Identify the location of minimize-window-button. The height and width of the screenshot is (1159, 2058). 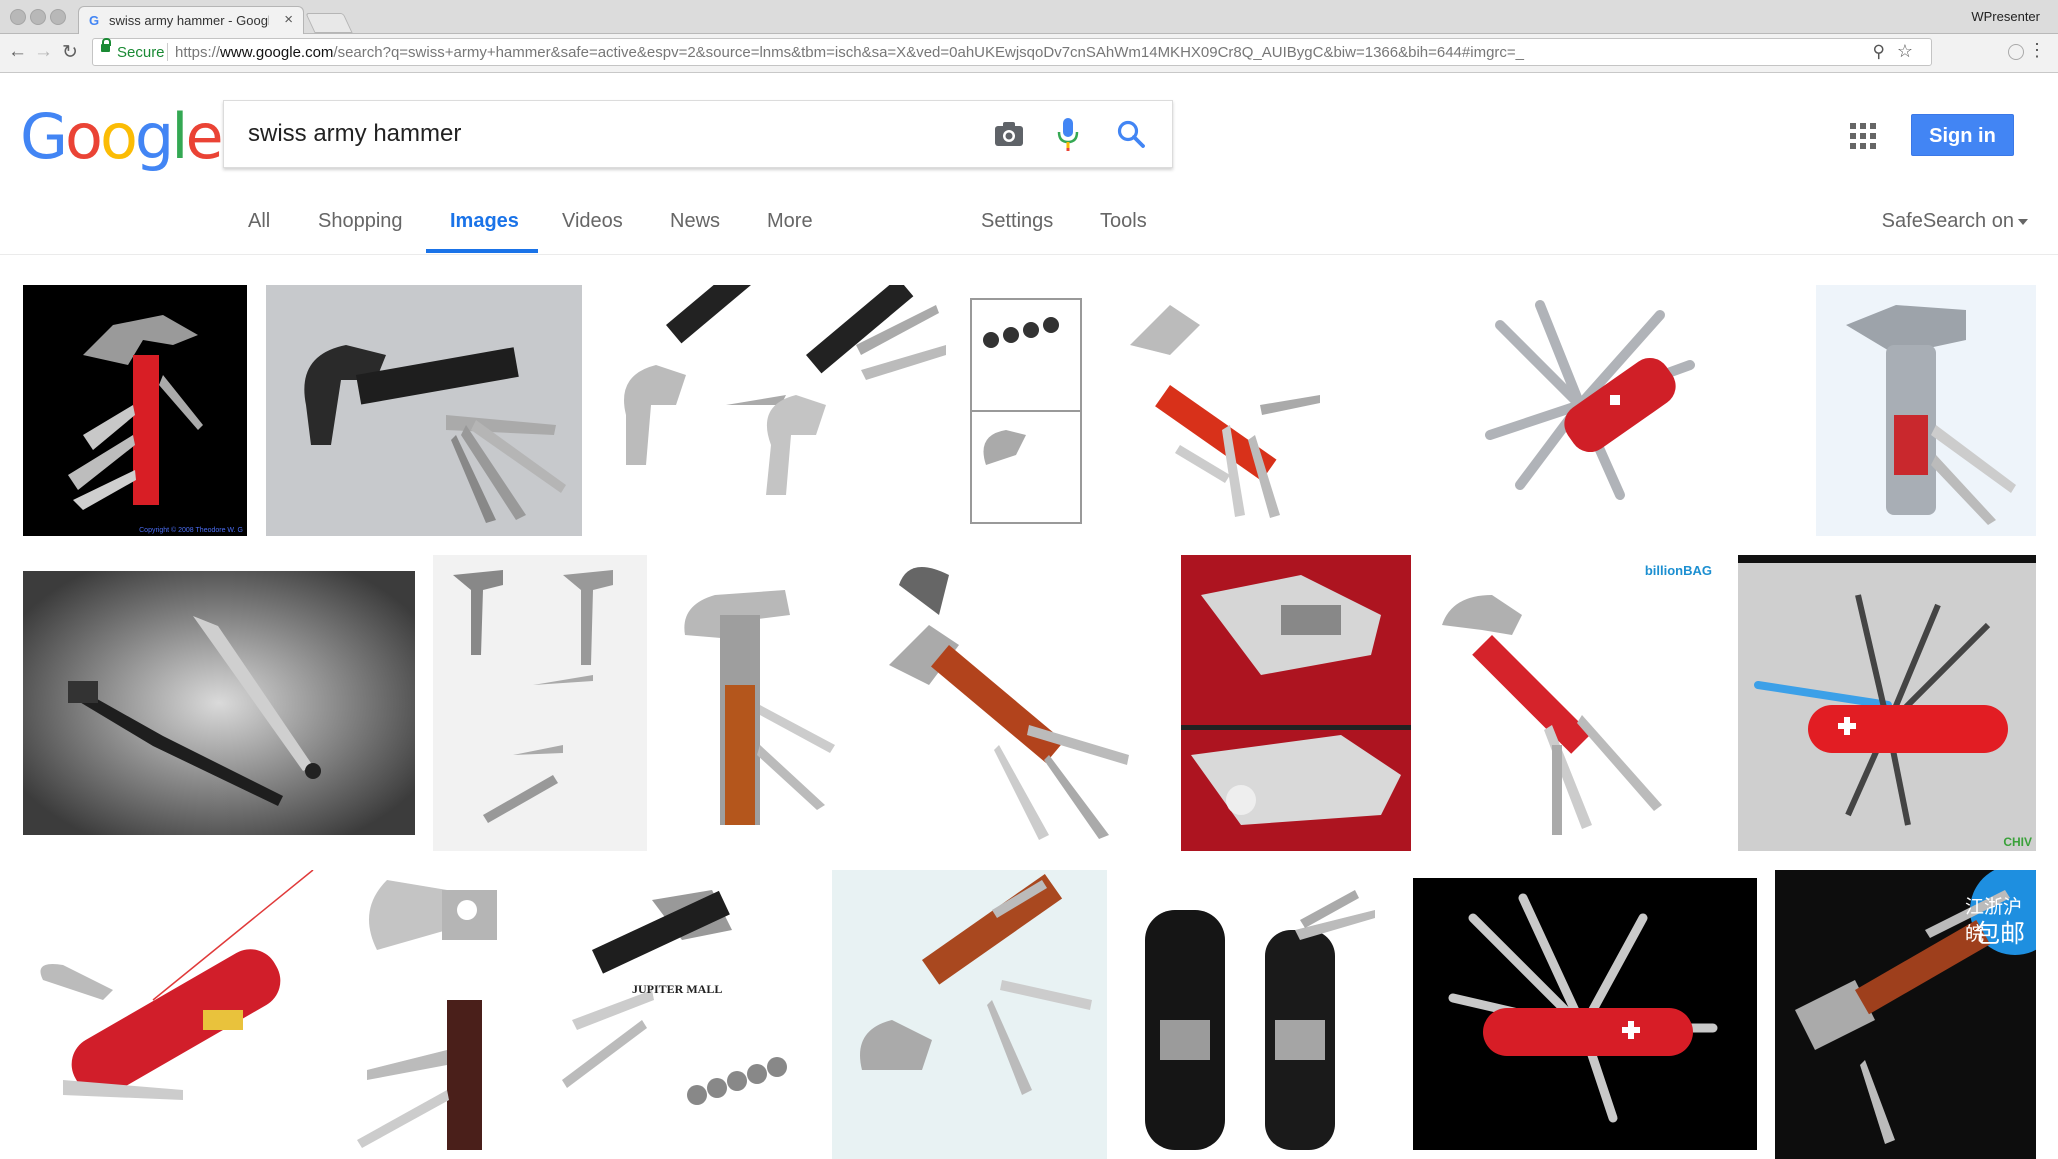
(38, 17).